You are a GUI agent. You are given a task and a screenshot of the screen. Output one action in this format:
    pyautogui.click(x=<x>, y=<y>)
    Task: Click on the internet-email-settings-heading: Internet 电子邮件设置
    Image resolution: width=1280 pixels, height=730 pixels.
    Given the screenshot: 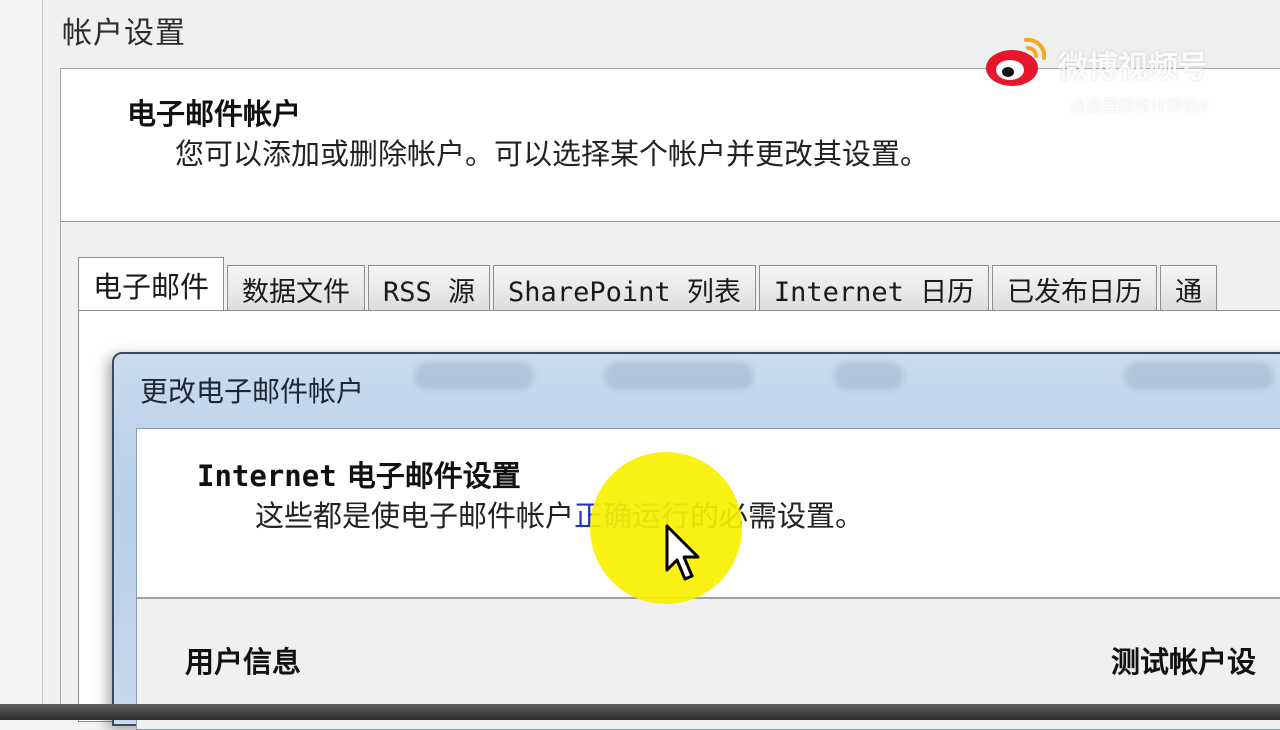 What is the action you would take?
    pyautogui.click(x=359, y=474)
    